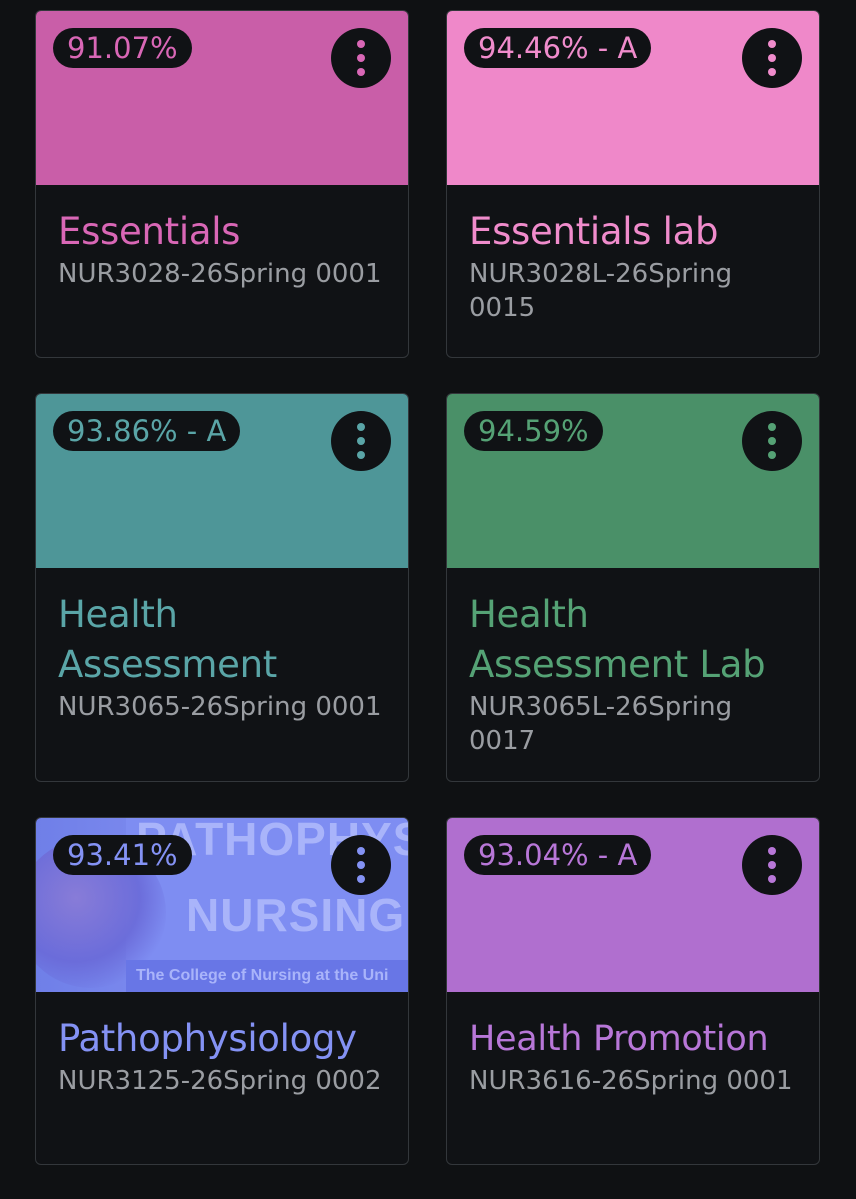 This screenshot has height=1199, width=856. What do you see at coordinates (533, 431) in the screenshot?
I see `grade-badge: 94.59%` at bounding box center [533, 431].